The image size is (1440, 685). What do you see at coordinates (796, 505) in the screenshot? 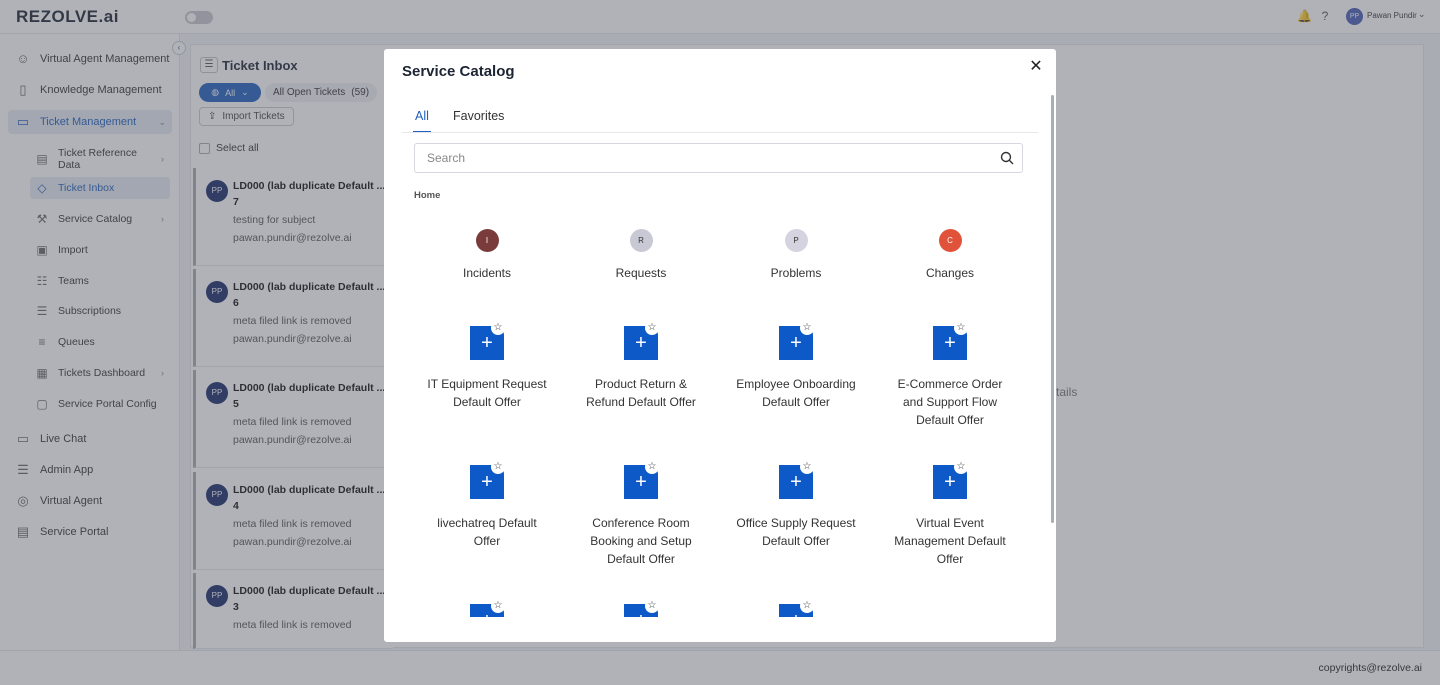
I see `offer-card: + ☆ Office Supply Request Default Offer` at bounding box center [796, 505].